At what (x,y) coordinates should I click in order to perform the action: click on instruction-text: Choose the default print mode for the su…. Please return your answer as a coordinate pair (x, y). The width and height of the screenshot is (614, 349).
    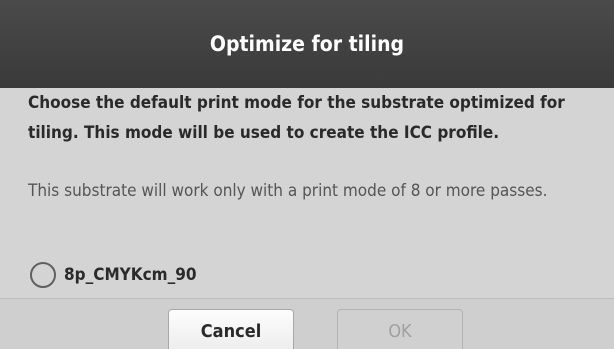
    Looking at the image, I should click on (296, 118).